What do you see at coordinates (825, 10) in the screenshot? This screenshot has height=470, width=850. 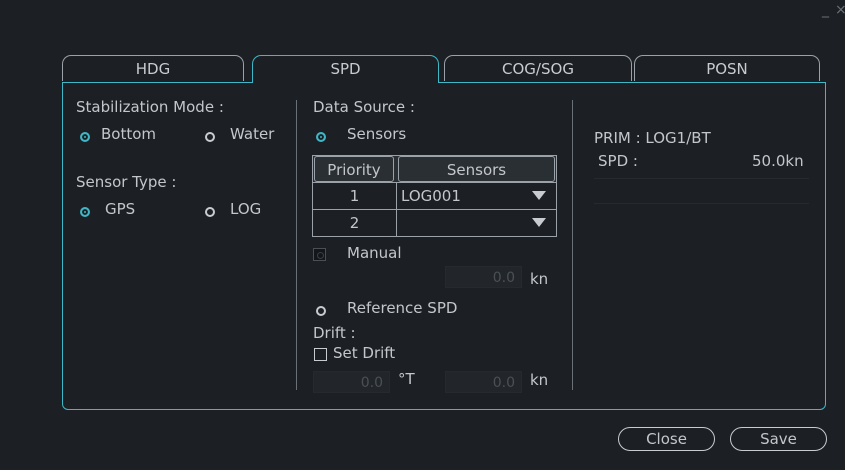 I see `minimize-icon: _` at bounding box center [825, 10].